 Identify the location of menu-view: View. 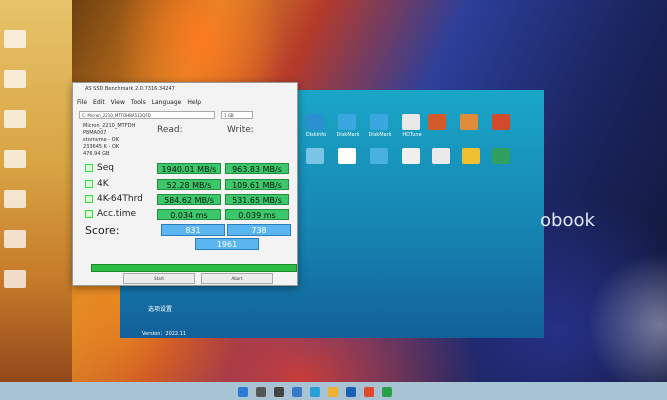
(118, 104).